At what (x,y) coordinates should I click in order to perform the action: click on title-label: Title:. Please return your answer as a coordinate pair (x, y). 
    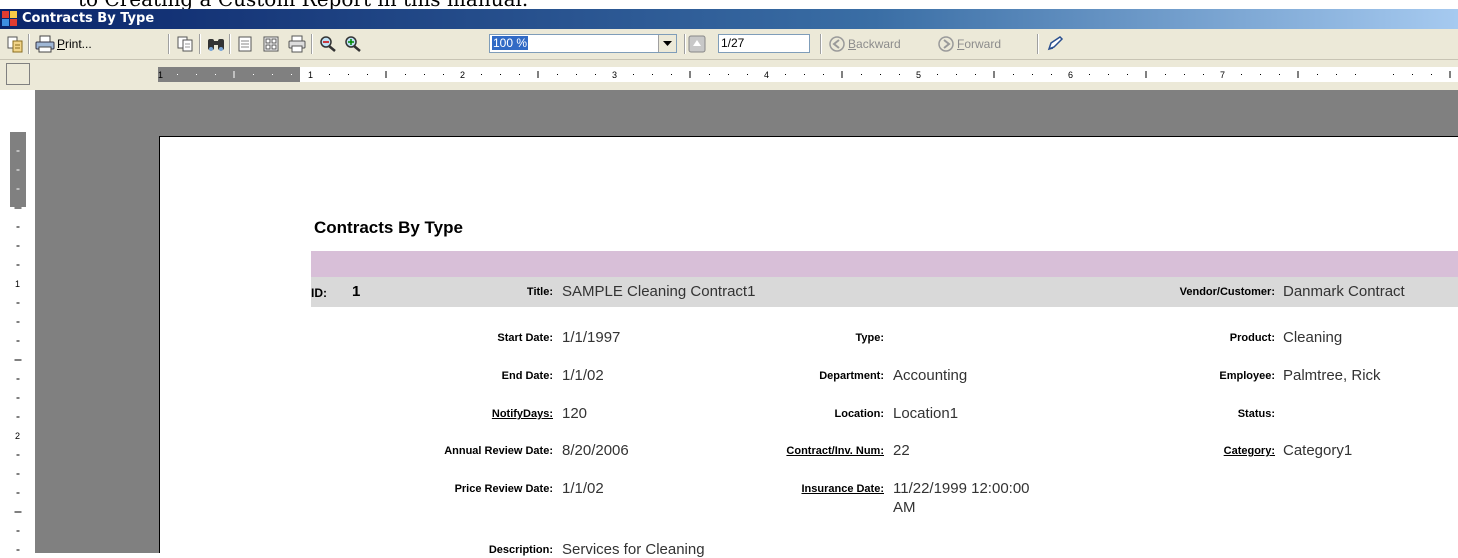
    Looking at the image, I should click on (539, 292).